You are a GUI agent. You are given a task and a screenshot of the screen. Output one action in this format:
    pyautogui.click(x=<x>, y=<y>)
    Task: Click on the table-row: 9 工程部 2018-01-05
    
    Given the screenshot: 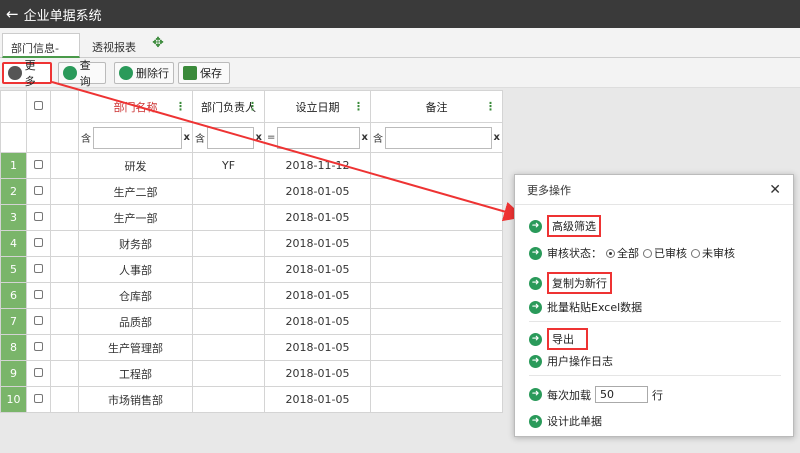 What is the action you would take?
    pyautogui.click(x=251, y=373)
    